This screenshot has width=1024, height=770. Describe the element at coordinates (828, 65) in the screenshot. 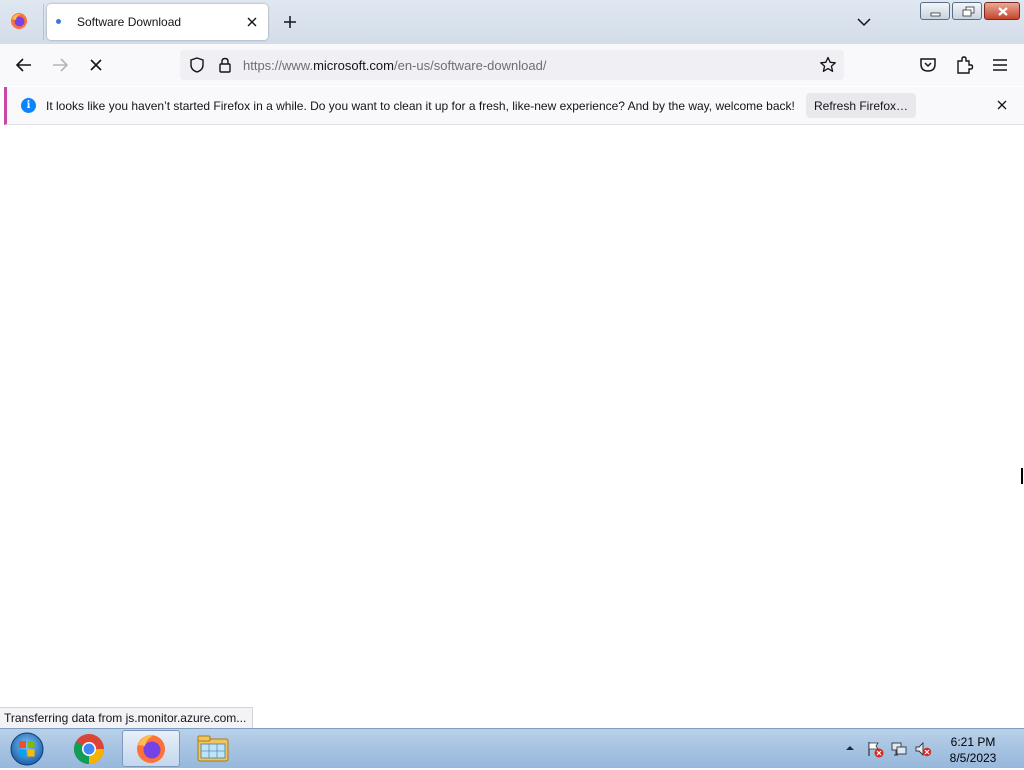

I see `bookmark-star-icon` at that location.